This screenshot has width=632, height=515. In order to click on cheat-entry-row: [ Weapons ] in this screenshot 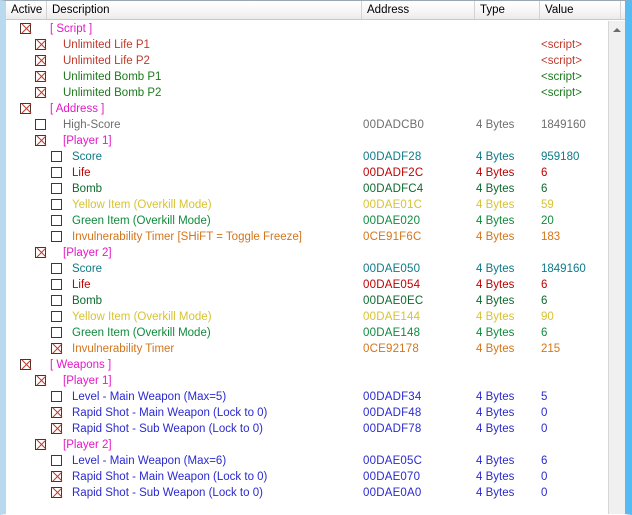, I will do `click(315, 365)`.